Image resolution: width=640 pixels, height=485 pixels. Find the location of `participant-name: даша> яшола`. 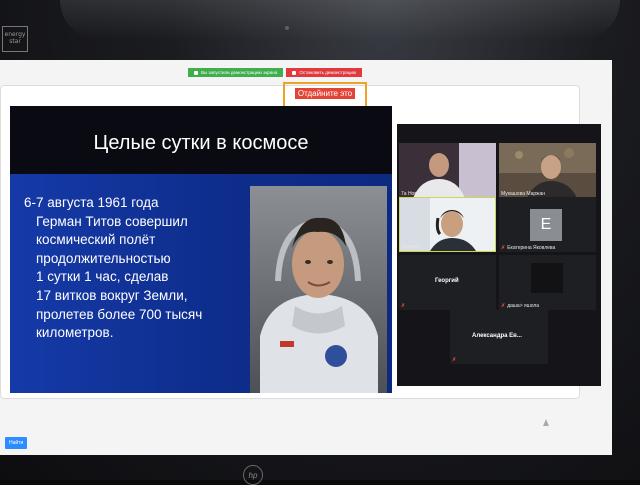

participant-name: даша> яшола is located at coordinates (523, 306).